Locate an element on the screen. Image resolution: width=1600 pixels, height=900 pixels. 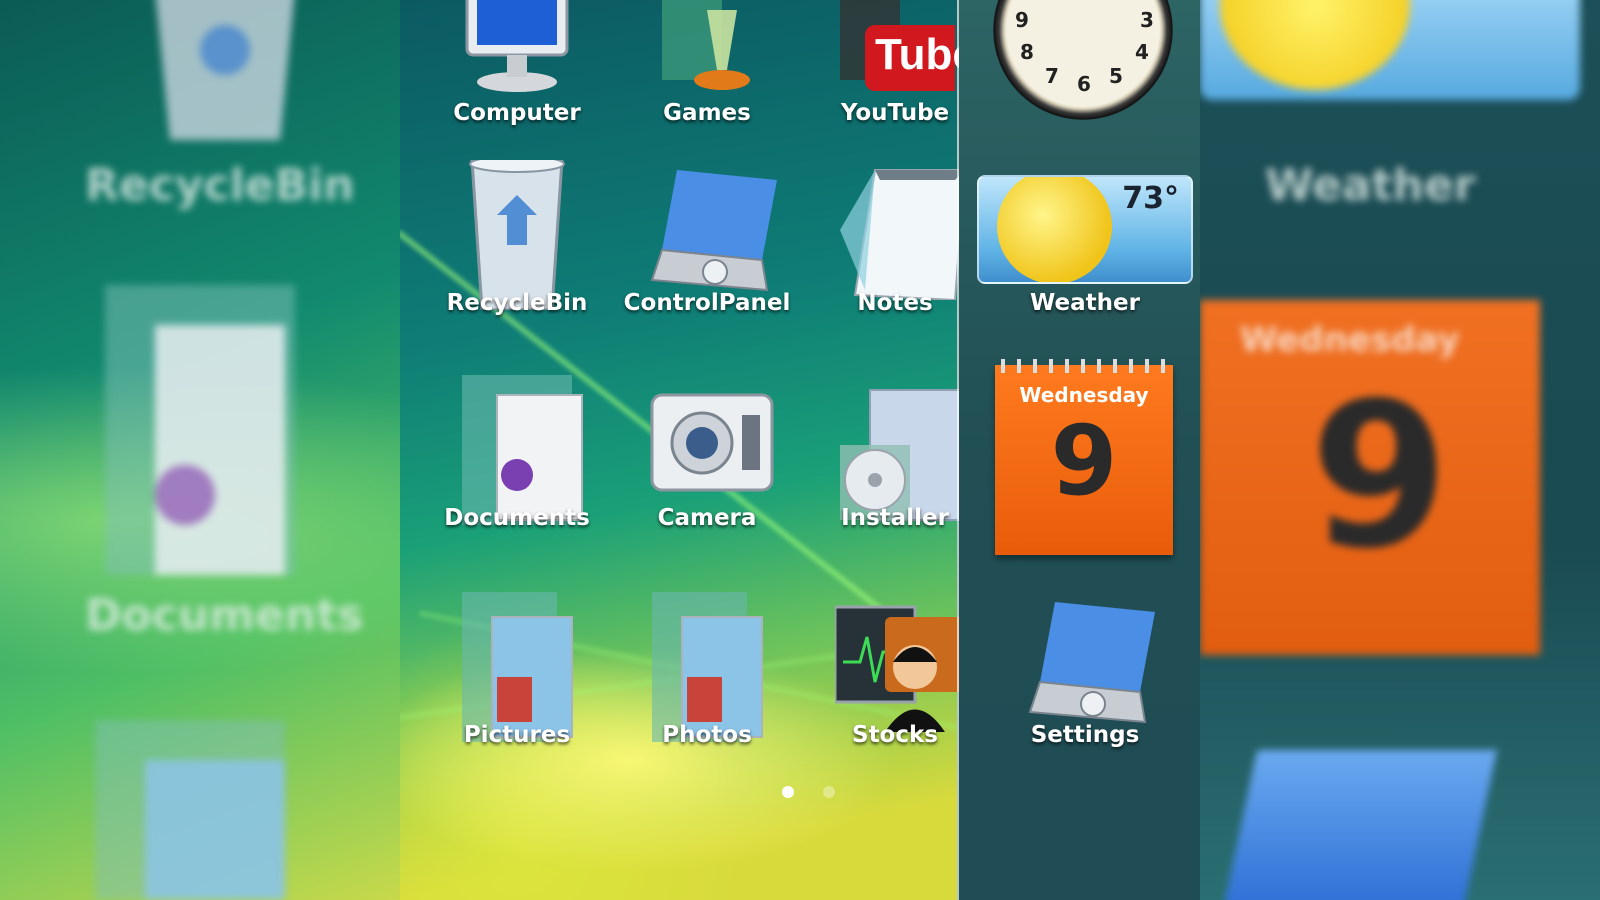
app-photos: Photos is located at coordinates (707, 682).